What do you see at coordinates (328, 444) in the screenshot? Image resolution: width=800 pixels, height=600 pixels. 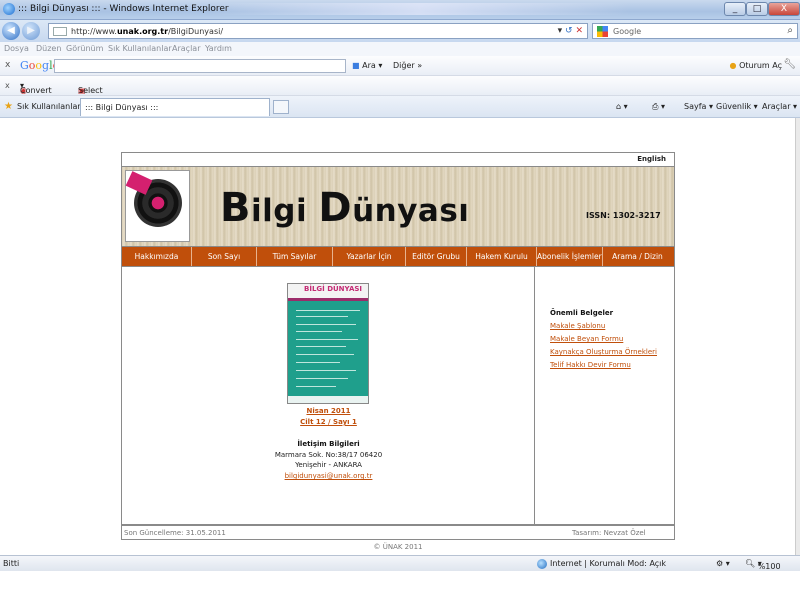 I see `contact-heading: İletişim Bilgileri` at bounding box center [328, 444].